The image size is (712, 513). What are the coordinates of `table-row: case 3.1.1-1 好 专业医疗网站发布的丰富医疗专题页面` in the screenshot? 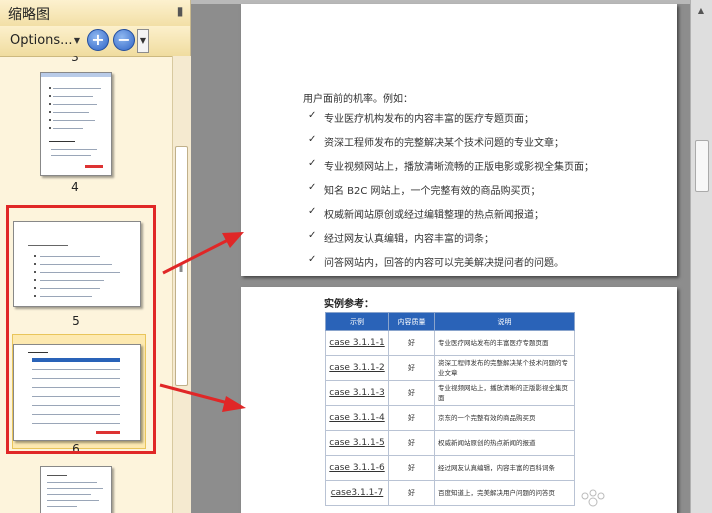 It's located at (450, 343).